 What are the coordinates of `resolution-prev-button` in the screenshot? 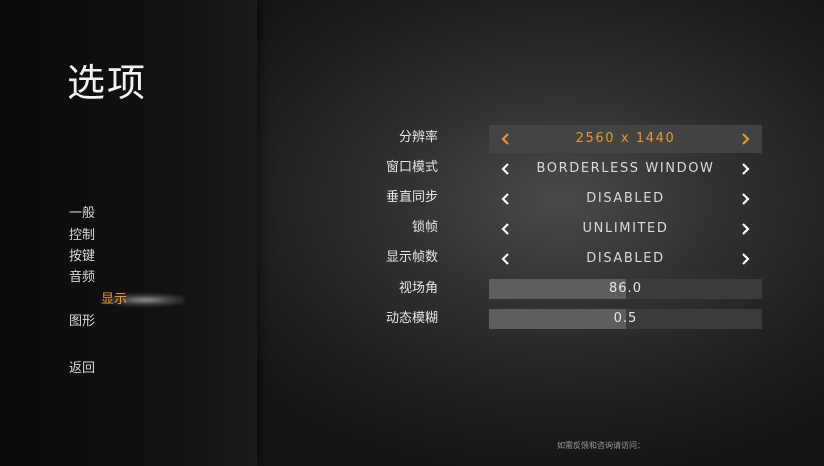 It's located at (505, 139).